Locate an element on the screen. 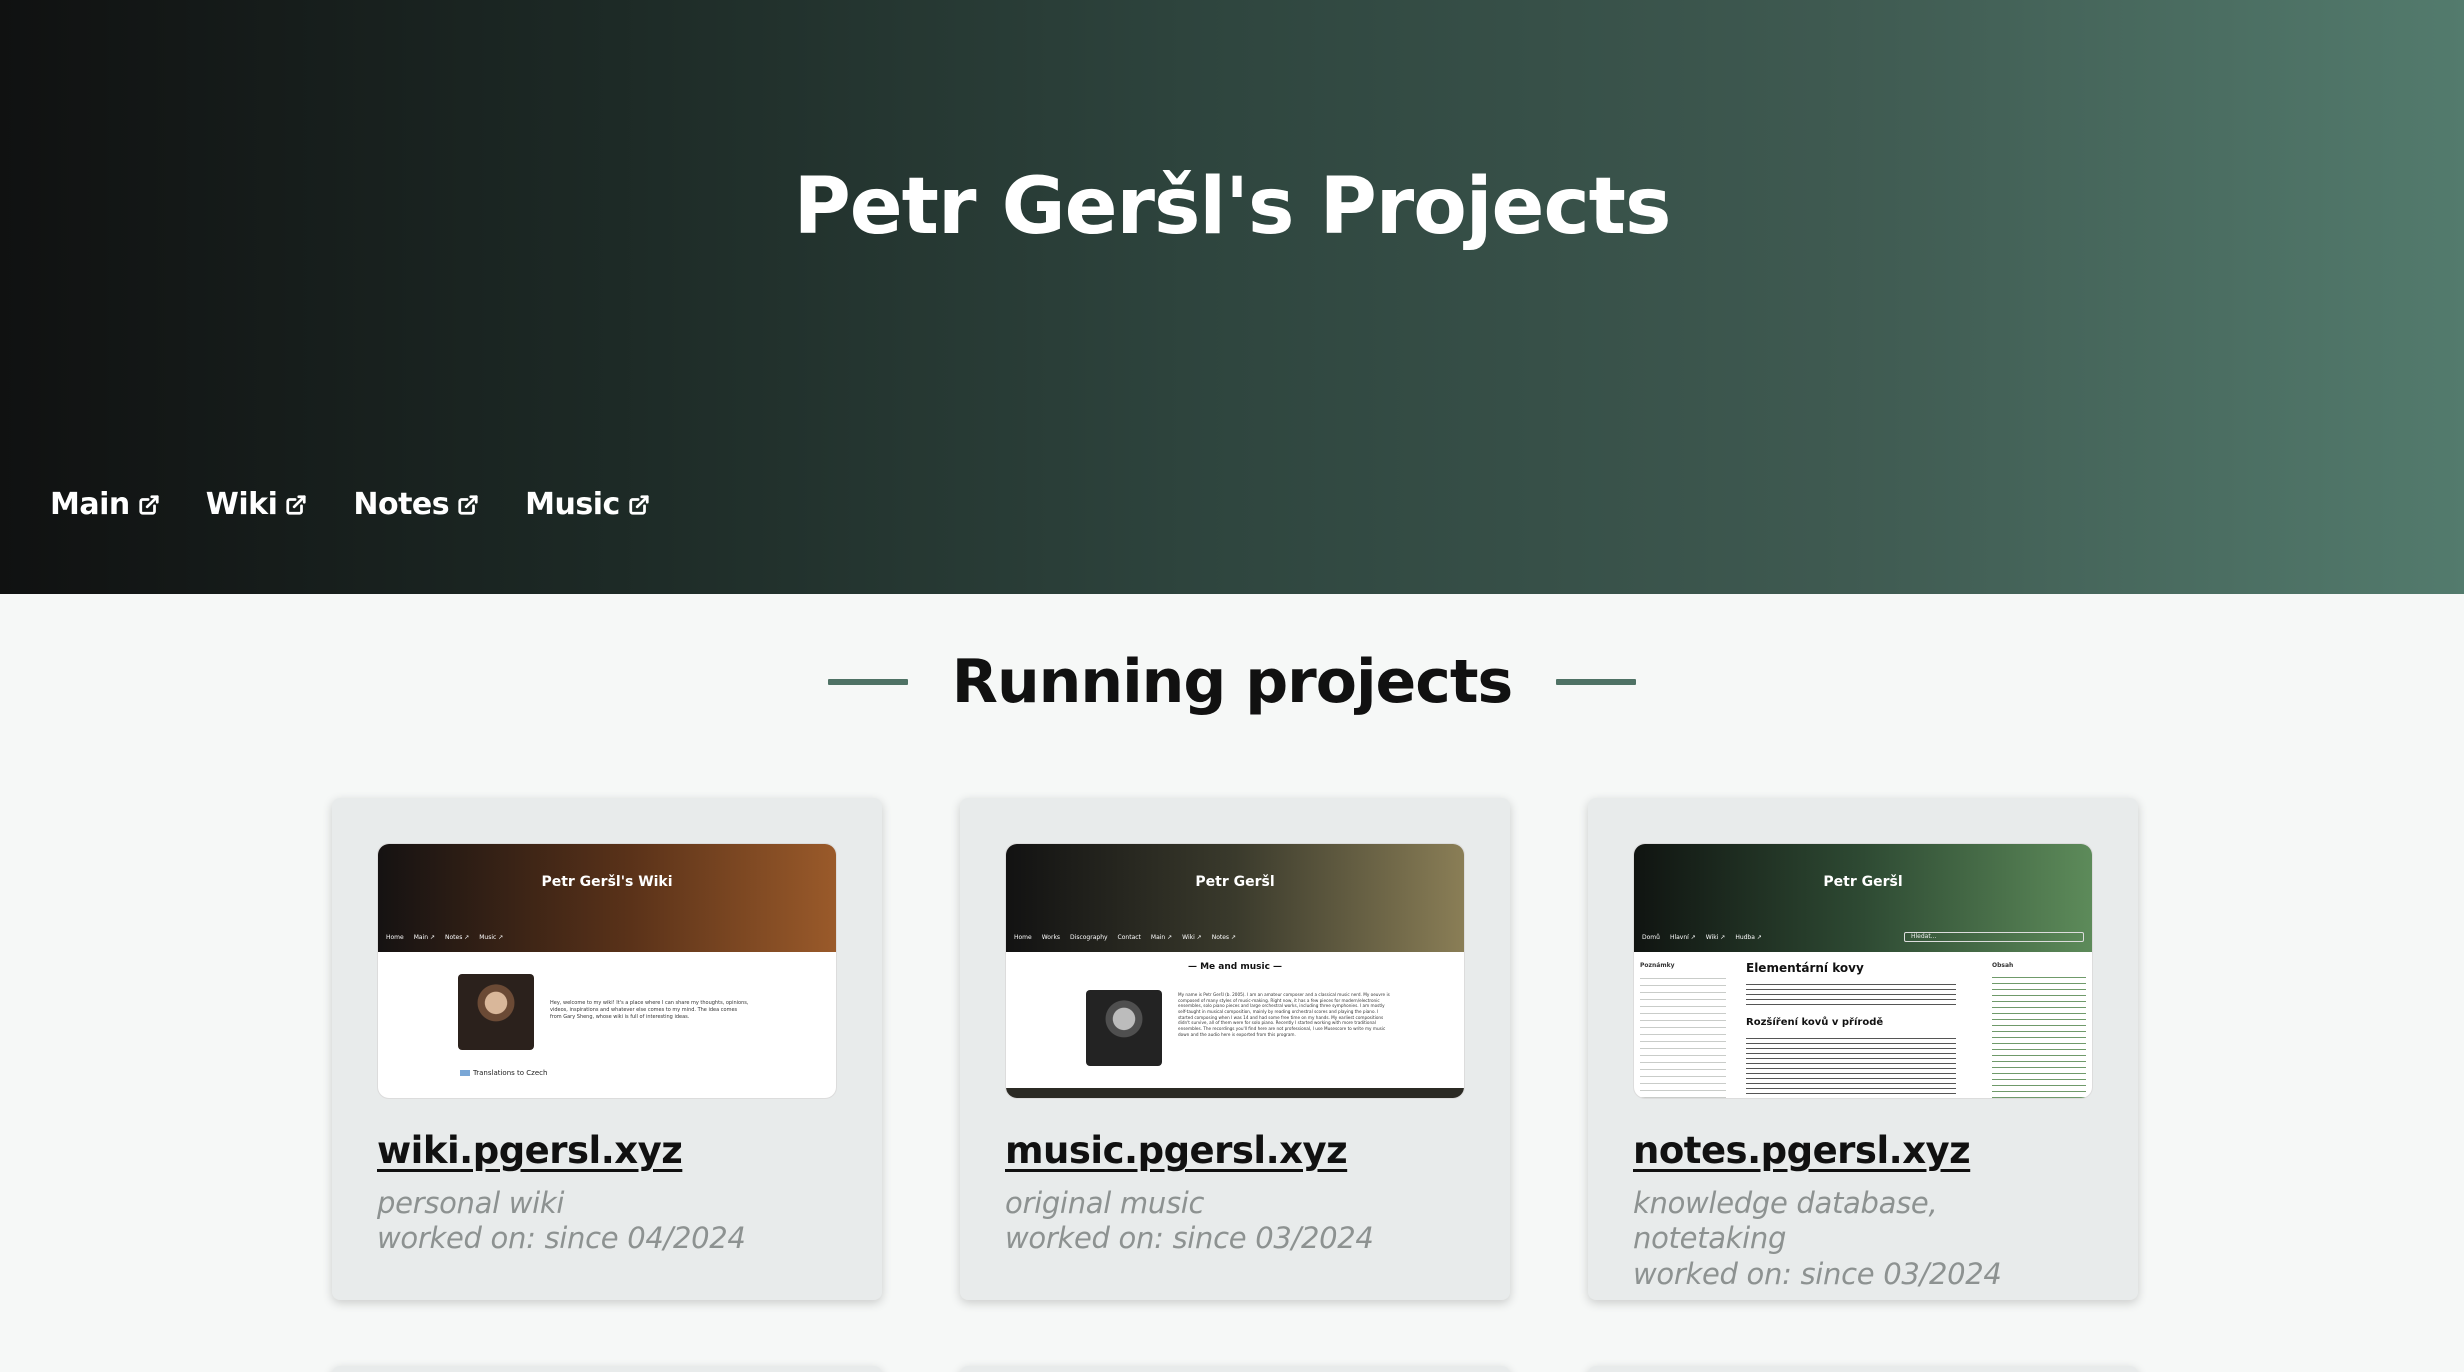  nav-link-label: Notes is located at coordinates (401, 504).